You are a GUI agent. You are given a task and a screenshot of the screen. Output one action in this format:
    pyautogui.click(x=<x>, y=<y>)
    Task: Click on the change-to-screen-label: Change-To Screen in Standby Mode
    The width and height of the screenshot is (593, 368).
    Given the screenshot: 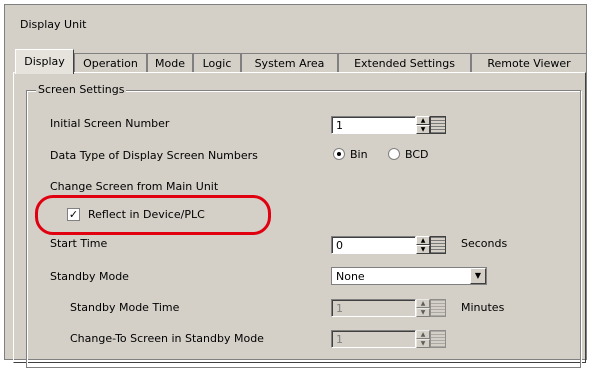 What is the action you would take?
    pyautogui.click(x=167, y=338)
    